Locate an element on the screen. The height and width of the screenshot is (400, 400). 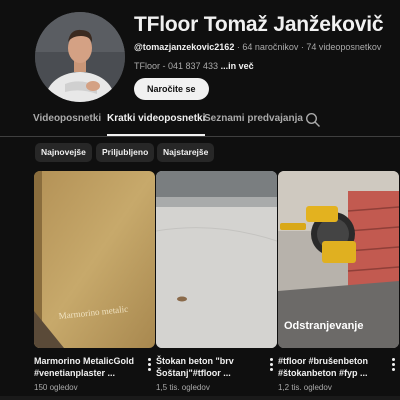
short-thumbnail: Odstranjevanje is located at coordinates (338, 259).